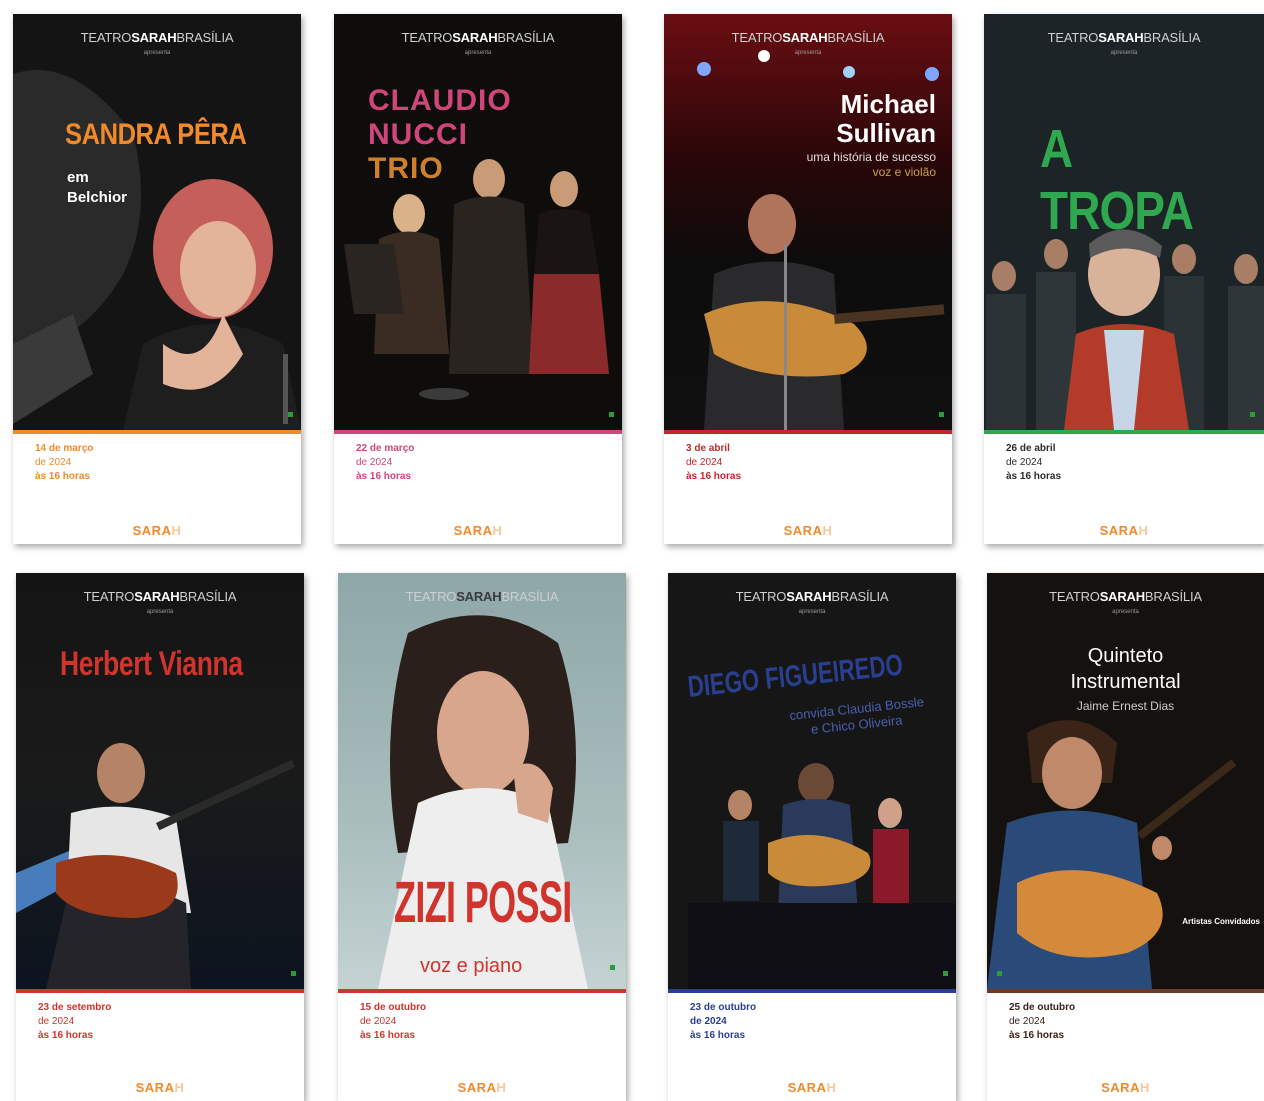 This screenshot has height=1101, width=1264. Describe the element at coordinates (151, 664) in the screenshot. I see `show-title: Herbert Vianna` at that location.